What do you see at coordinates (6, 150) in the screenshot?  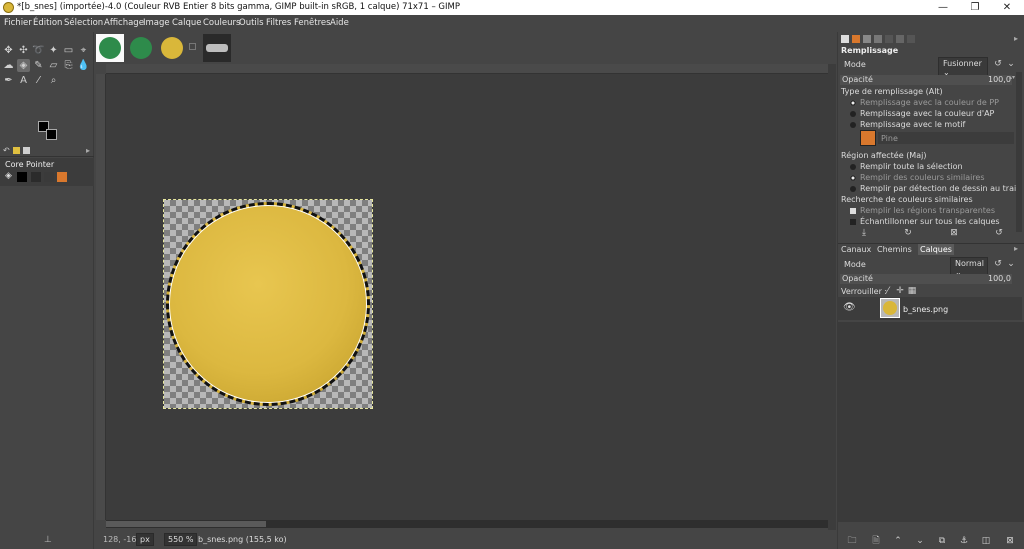 I see `undo-history-icon: ↶` at bounding box center [6, 150].